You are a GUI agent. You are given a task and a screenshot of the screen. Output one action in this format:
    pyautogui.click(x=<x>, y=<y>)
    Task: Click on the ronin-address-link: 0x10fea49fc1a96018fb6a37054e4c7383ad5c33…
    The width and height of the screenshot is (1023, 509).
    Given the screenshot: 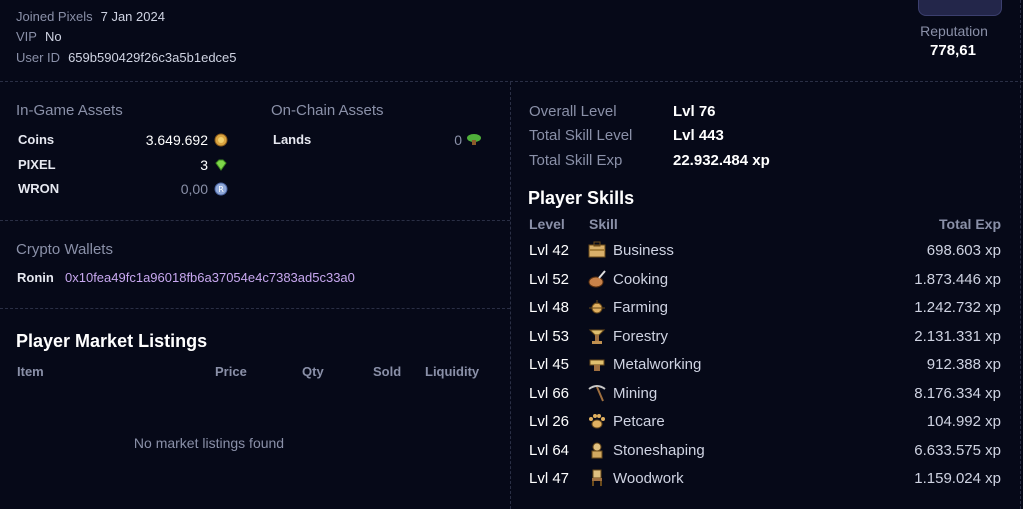 What is the action you would take?
    pyautogui.click(x=210, y=277)
    